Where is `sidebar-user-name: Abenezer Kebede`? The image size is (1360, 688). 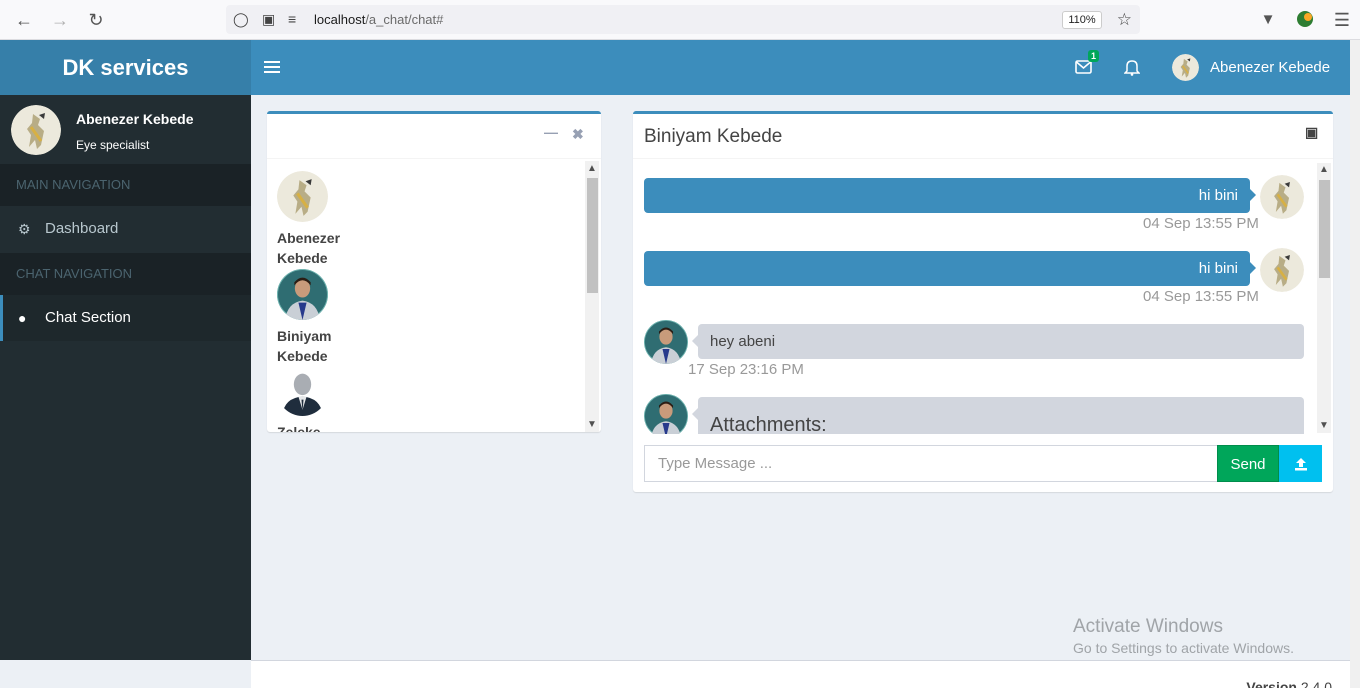 sidebar-user-name: Abenezer Kebede is located at coordinates (135, 119).